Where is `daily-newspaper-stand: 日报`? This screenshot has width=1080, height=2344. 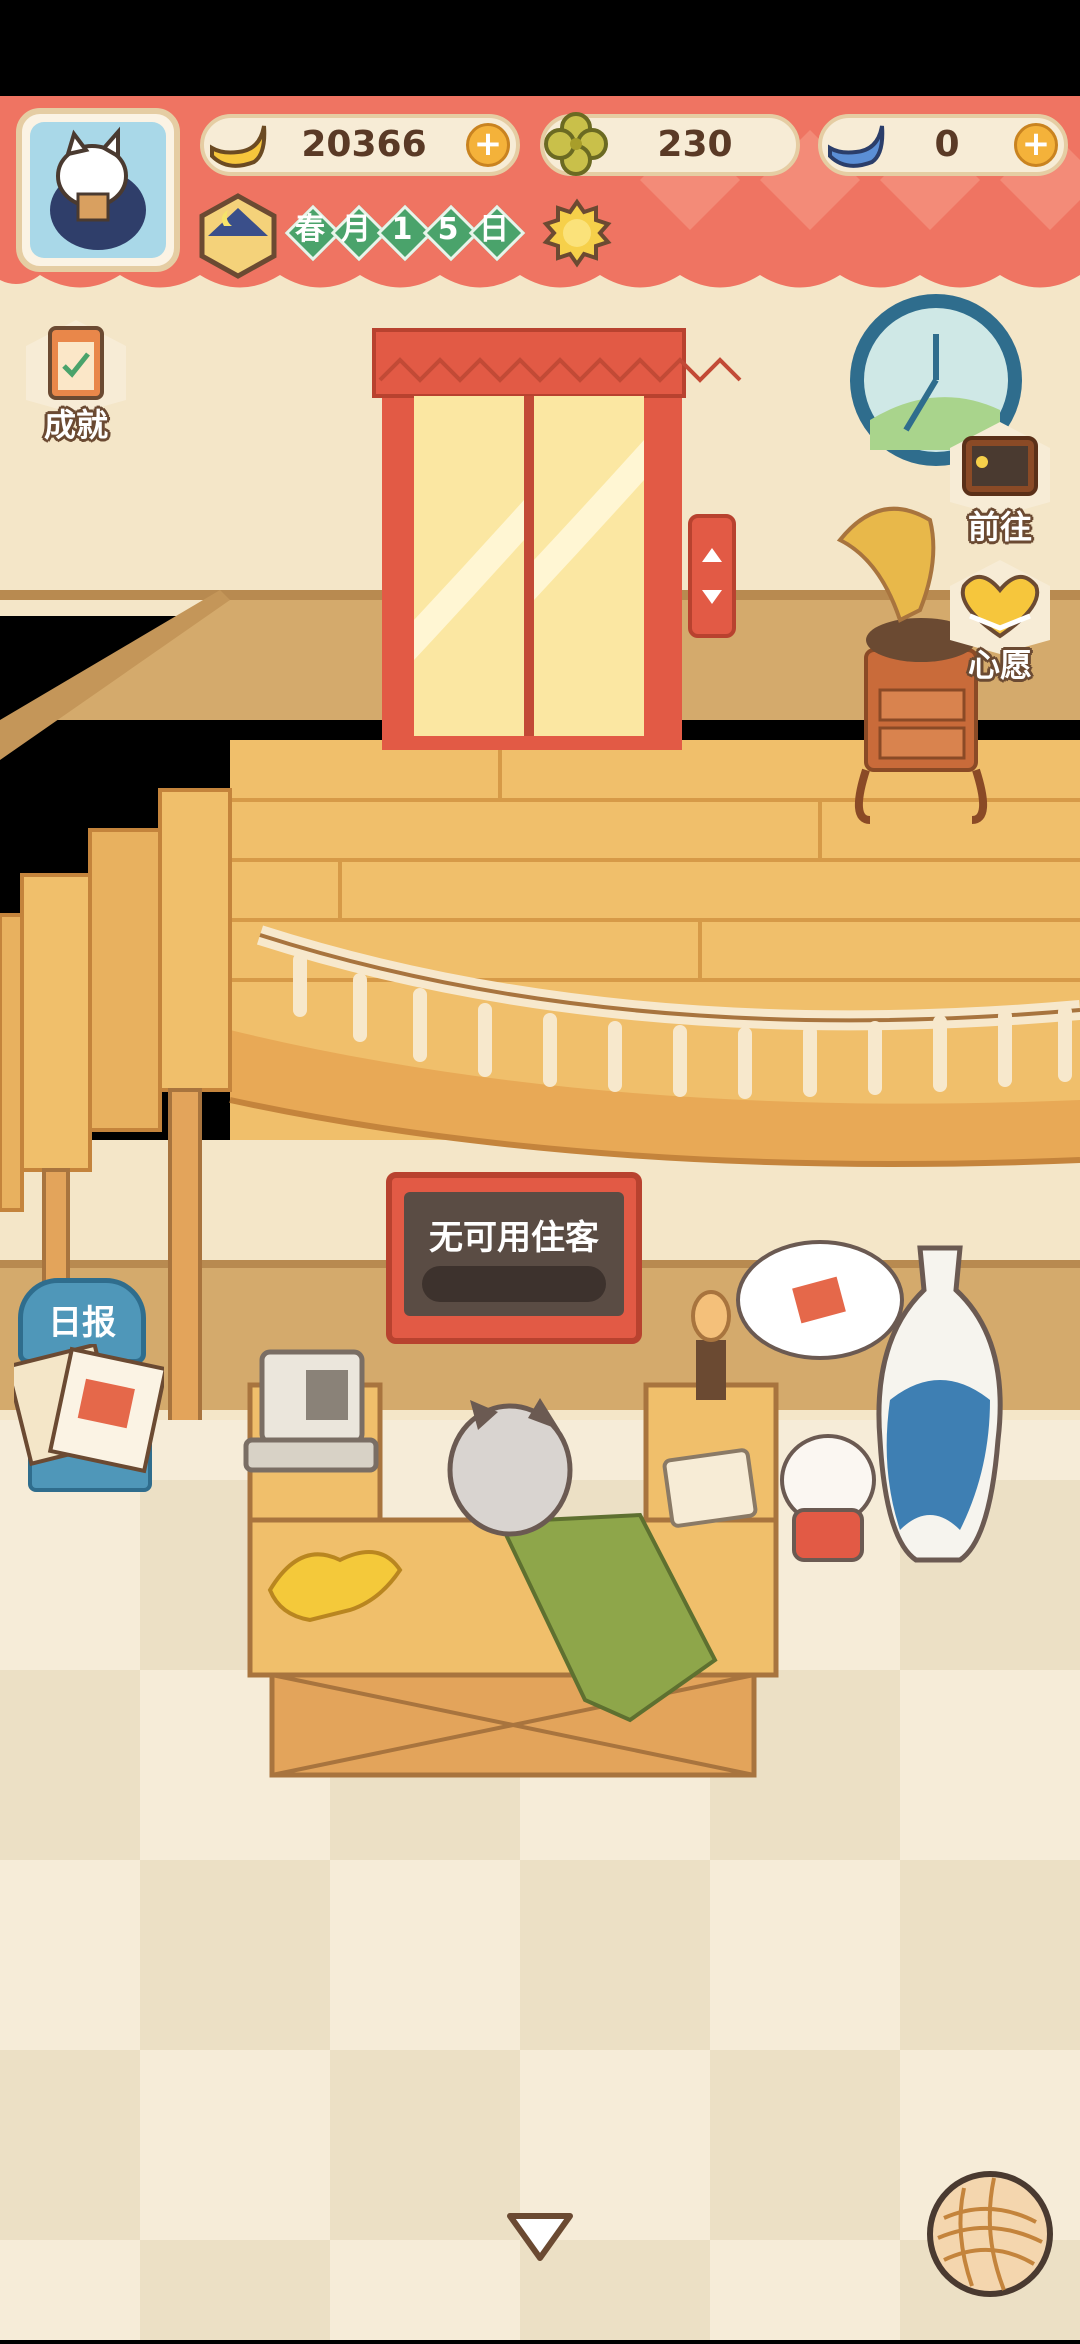 daily-newspaper-stand: 日报 is located at coordinates (89, 1393).